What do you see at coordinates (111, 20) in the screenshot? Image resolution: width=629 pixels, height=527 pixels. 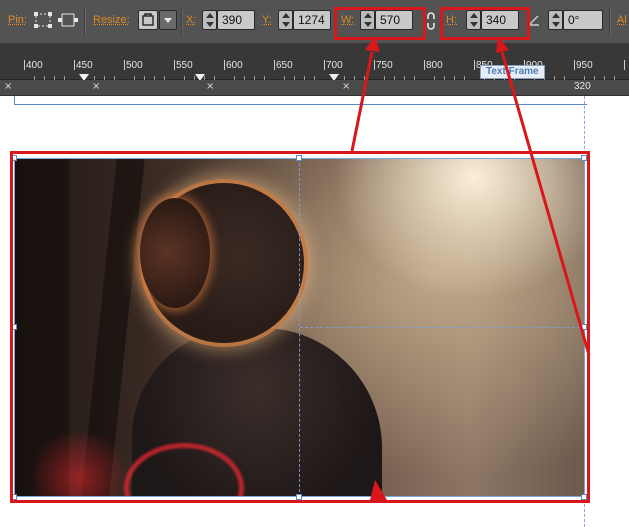 I see `resize-label: Resize:` at bounding box center [111, 20].